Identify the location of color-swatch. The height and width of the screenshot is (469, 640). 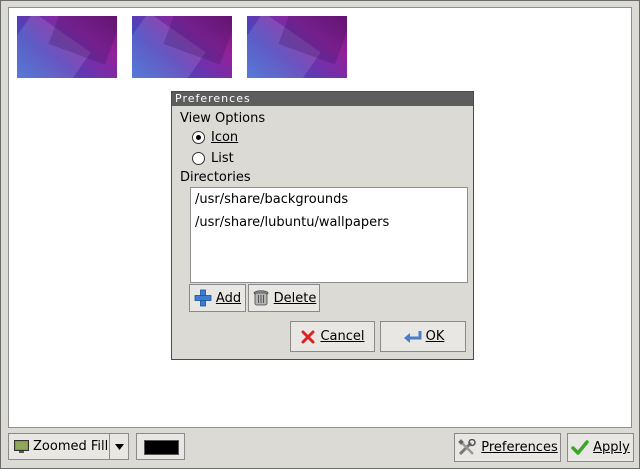
(161, 447).